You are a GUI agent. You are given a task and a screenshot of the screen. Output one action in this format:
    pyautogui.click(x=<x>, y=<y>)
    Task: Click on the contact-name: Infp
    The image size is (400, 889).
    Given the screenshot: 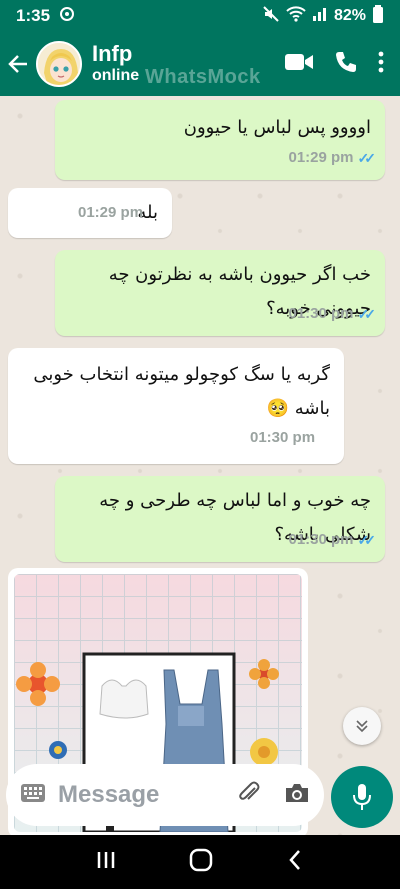 What is the action you would take?
    pyautogui.click(x=112, y=53)
    